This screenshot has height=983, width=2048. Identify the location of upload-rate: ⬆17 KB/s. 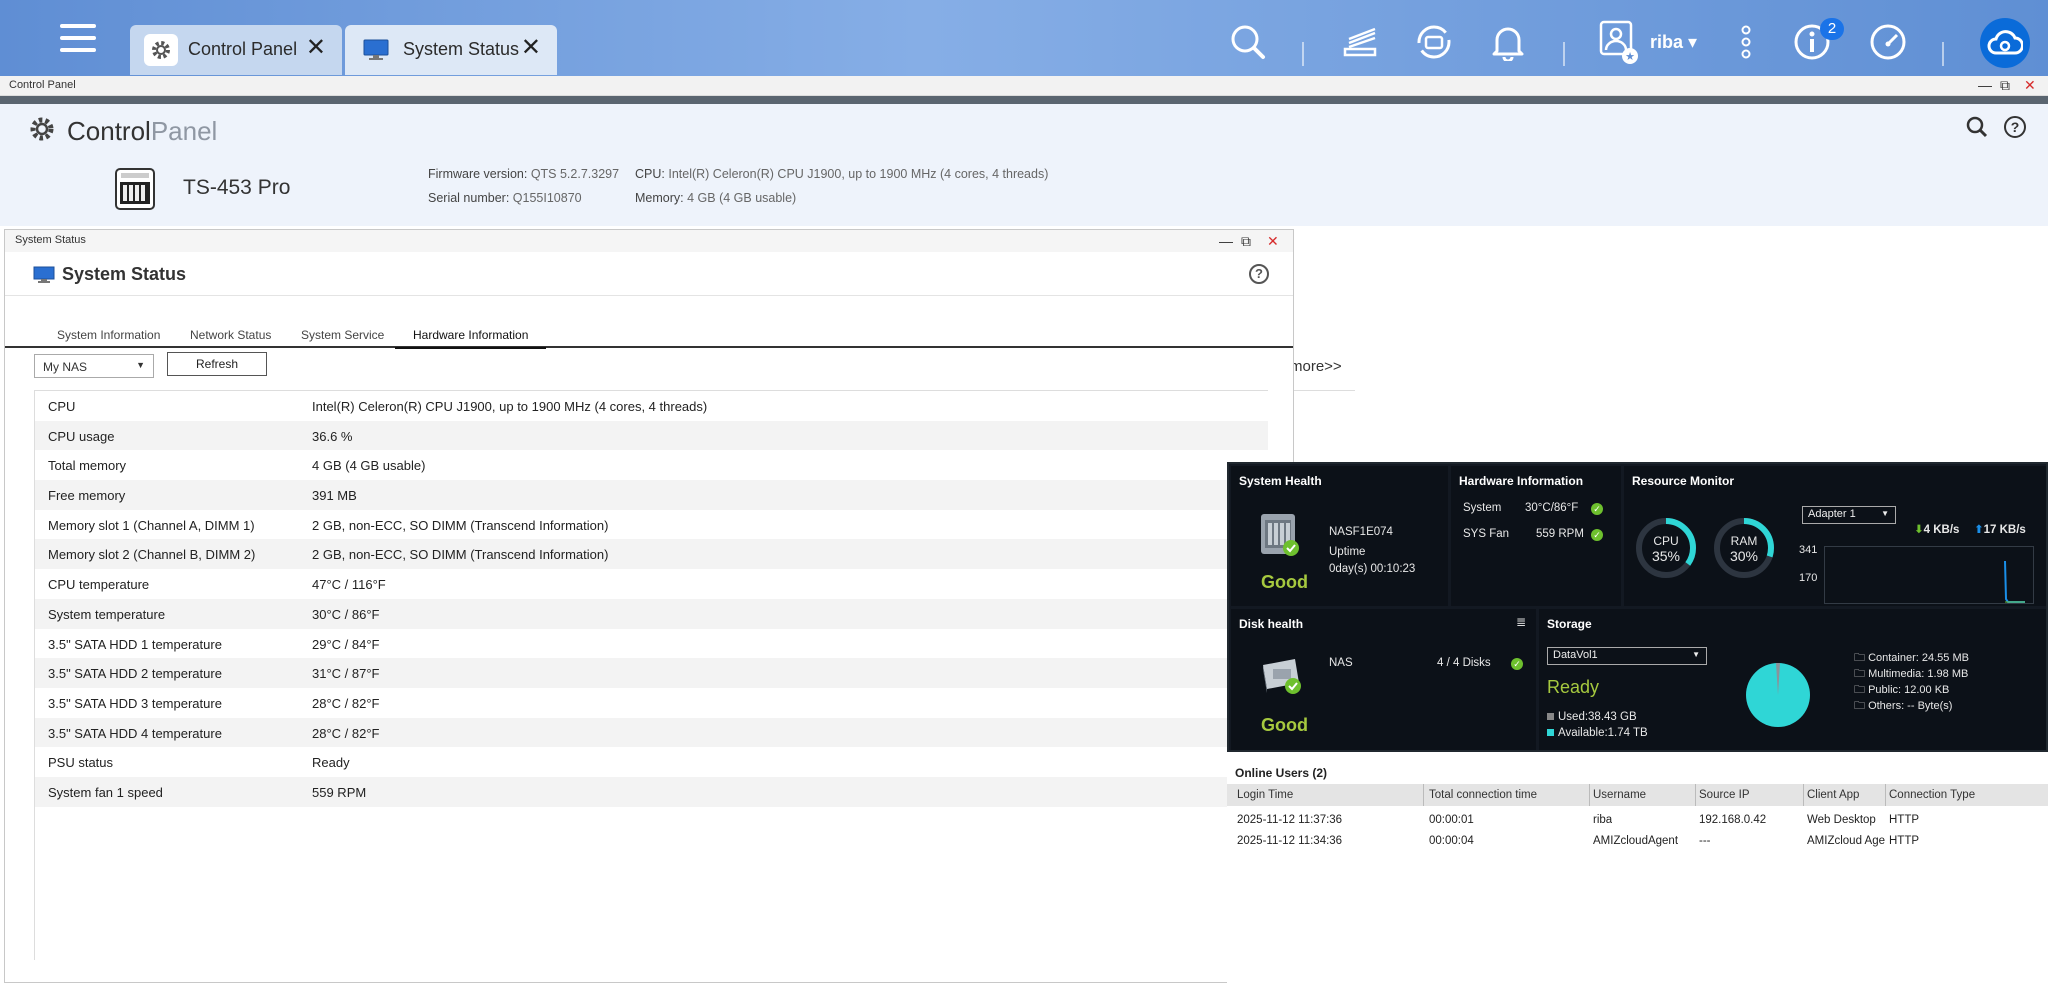
(2000, 529).